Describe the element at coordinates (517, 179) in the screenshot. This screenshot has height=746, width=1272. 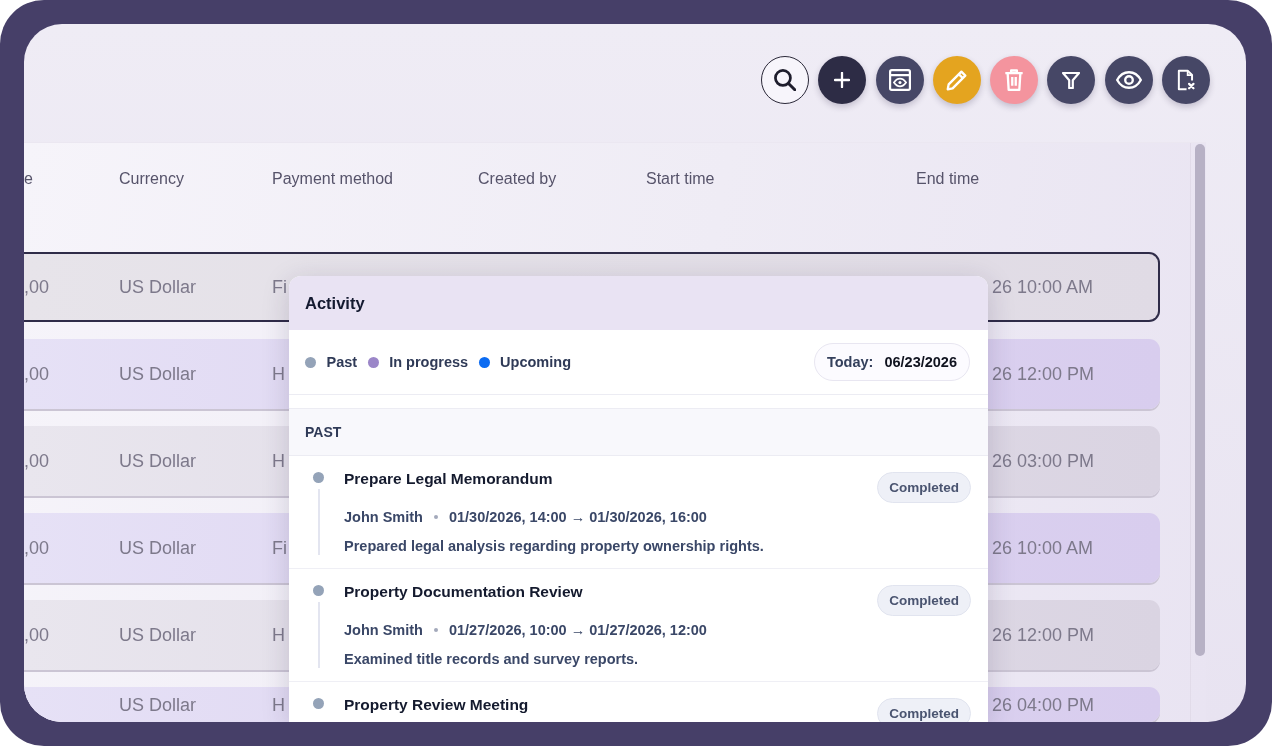
I see `column-header: Created by` at that location.